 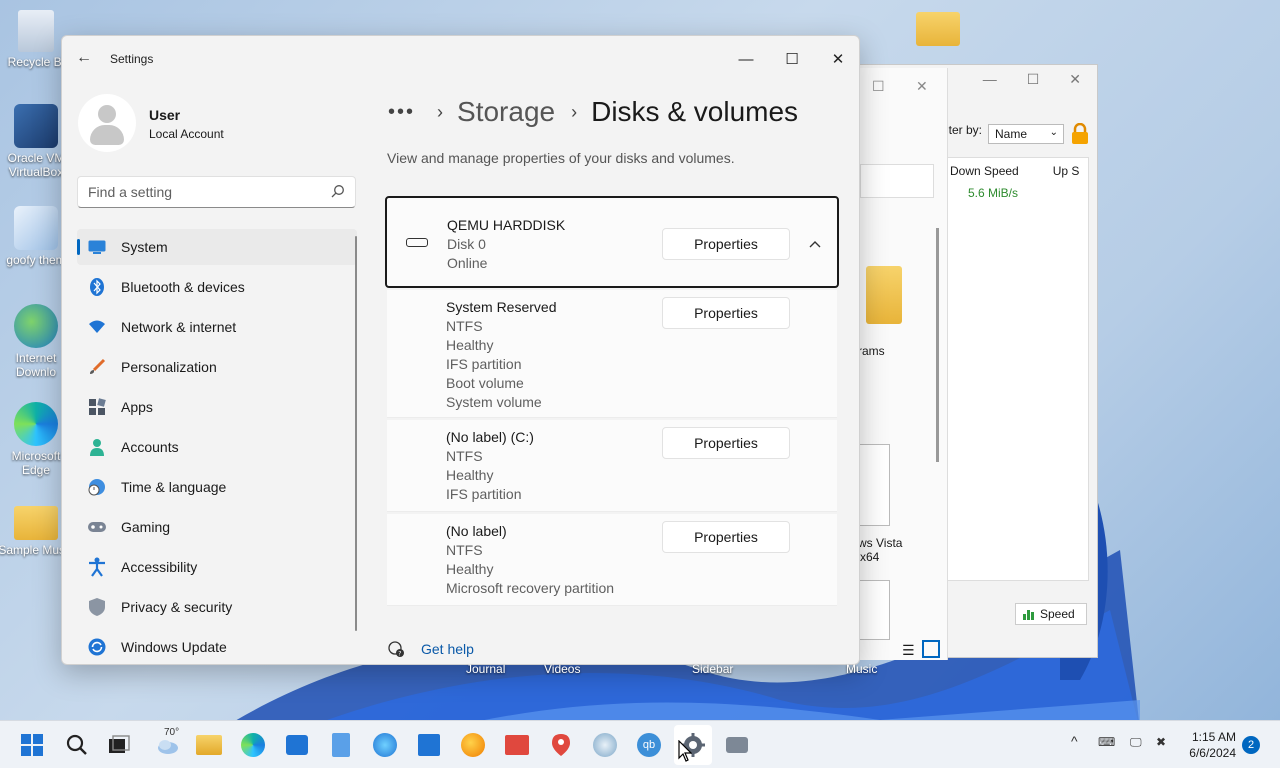 I want to click on network-icon: 🖵, so click(x=1136, y=742).